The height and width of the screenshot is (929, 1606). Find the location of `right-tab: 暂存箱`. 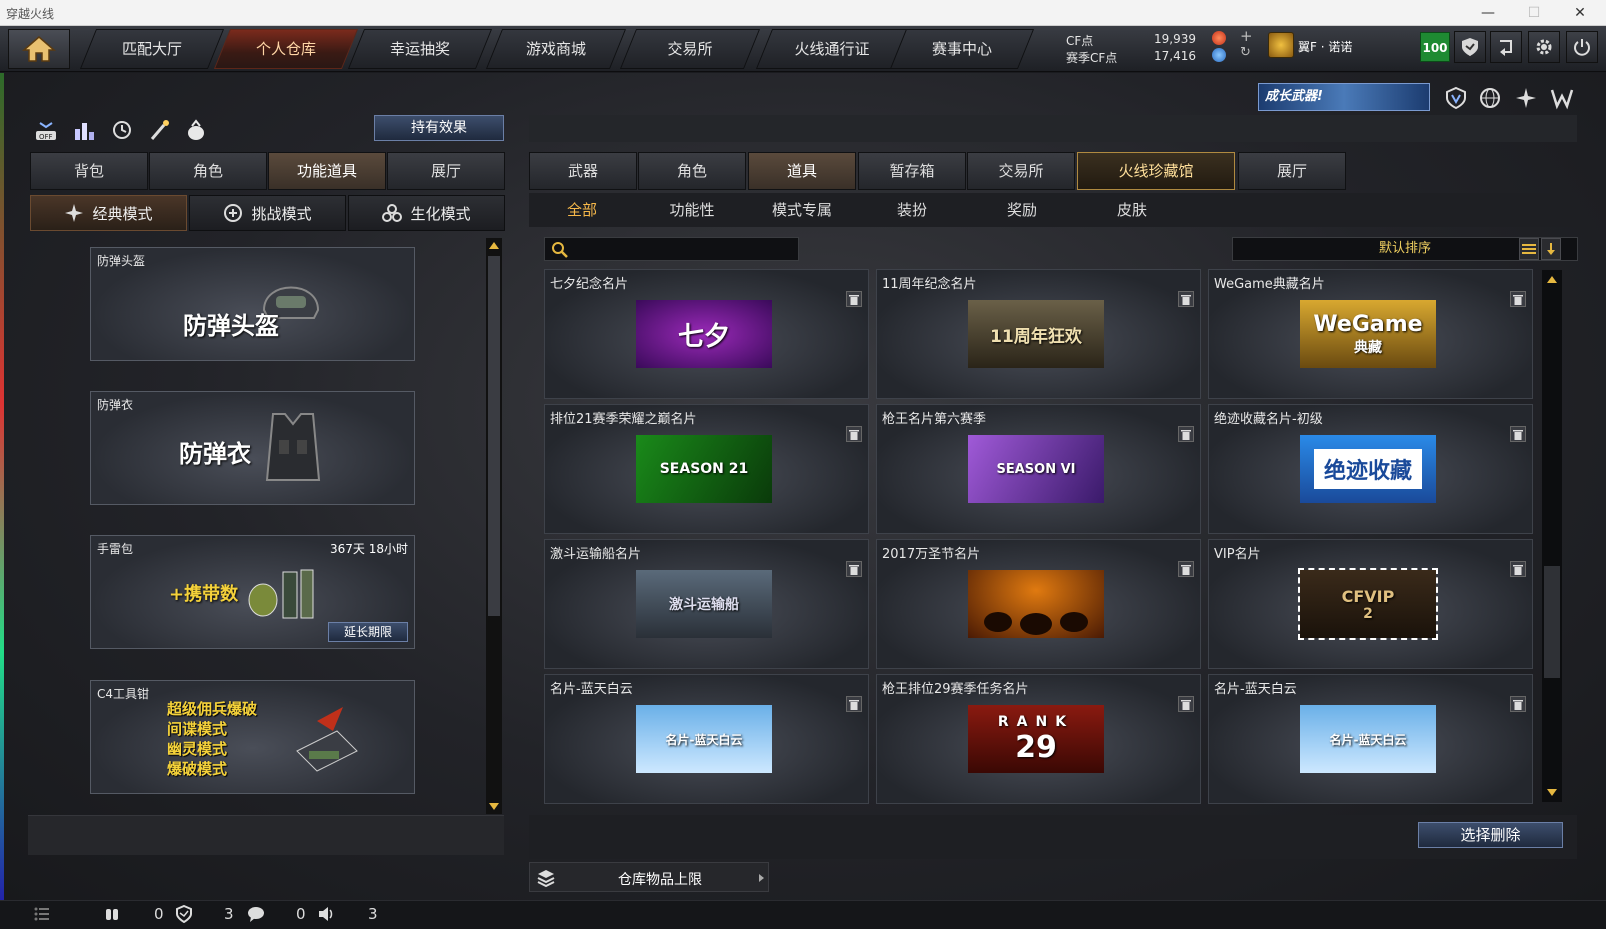

right-tab: 暂存箱 is located at coordinates (912, 171).